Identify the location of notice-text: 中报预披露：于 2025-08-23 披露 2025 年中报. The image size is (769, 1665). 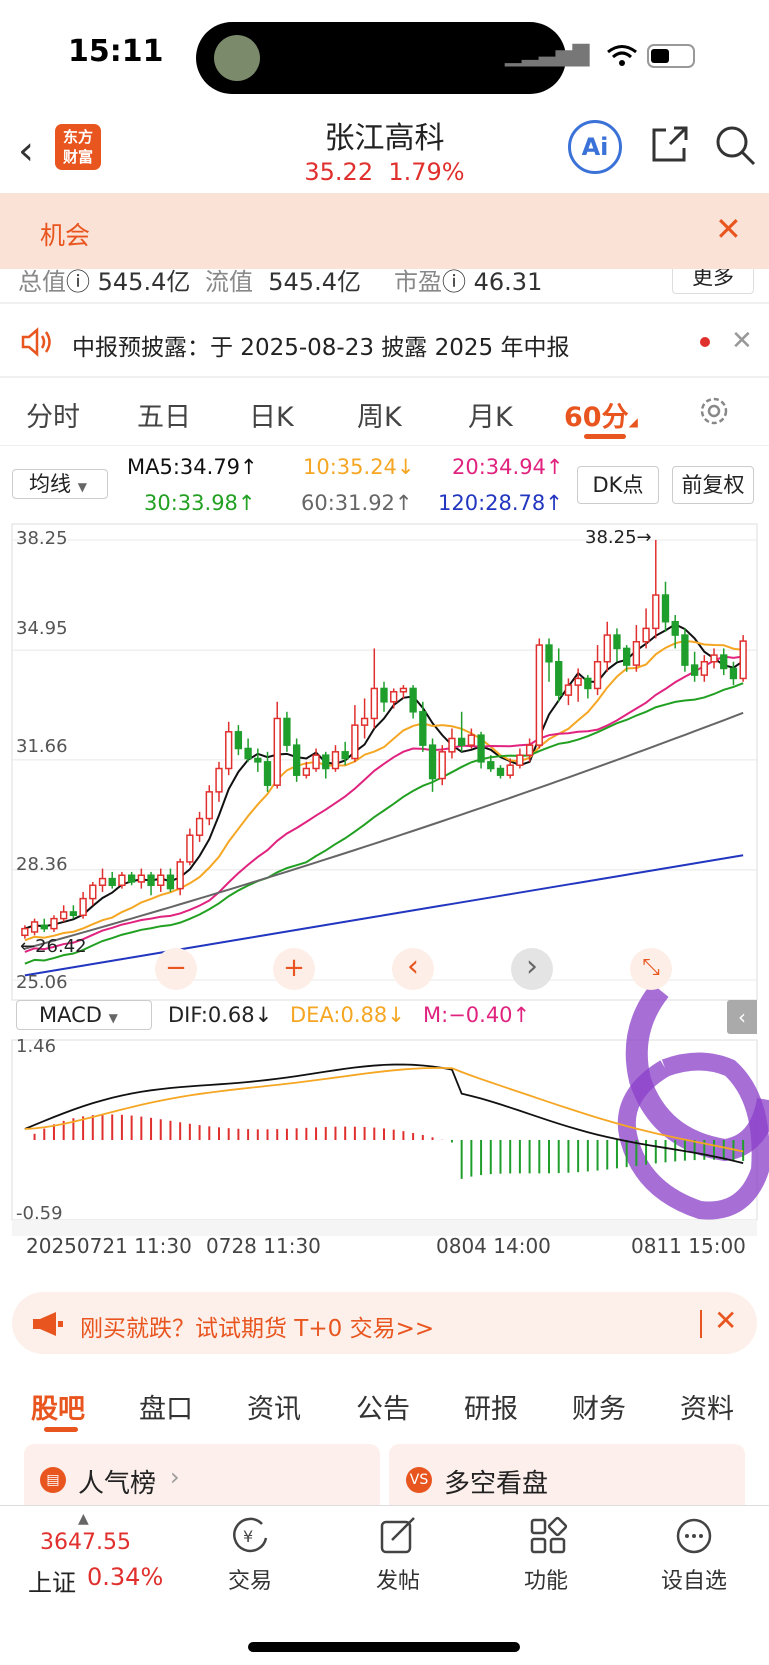
(320, 345).